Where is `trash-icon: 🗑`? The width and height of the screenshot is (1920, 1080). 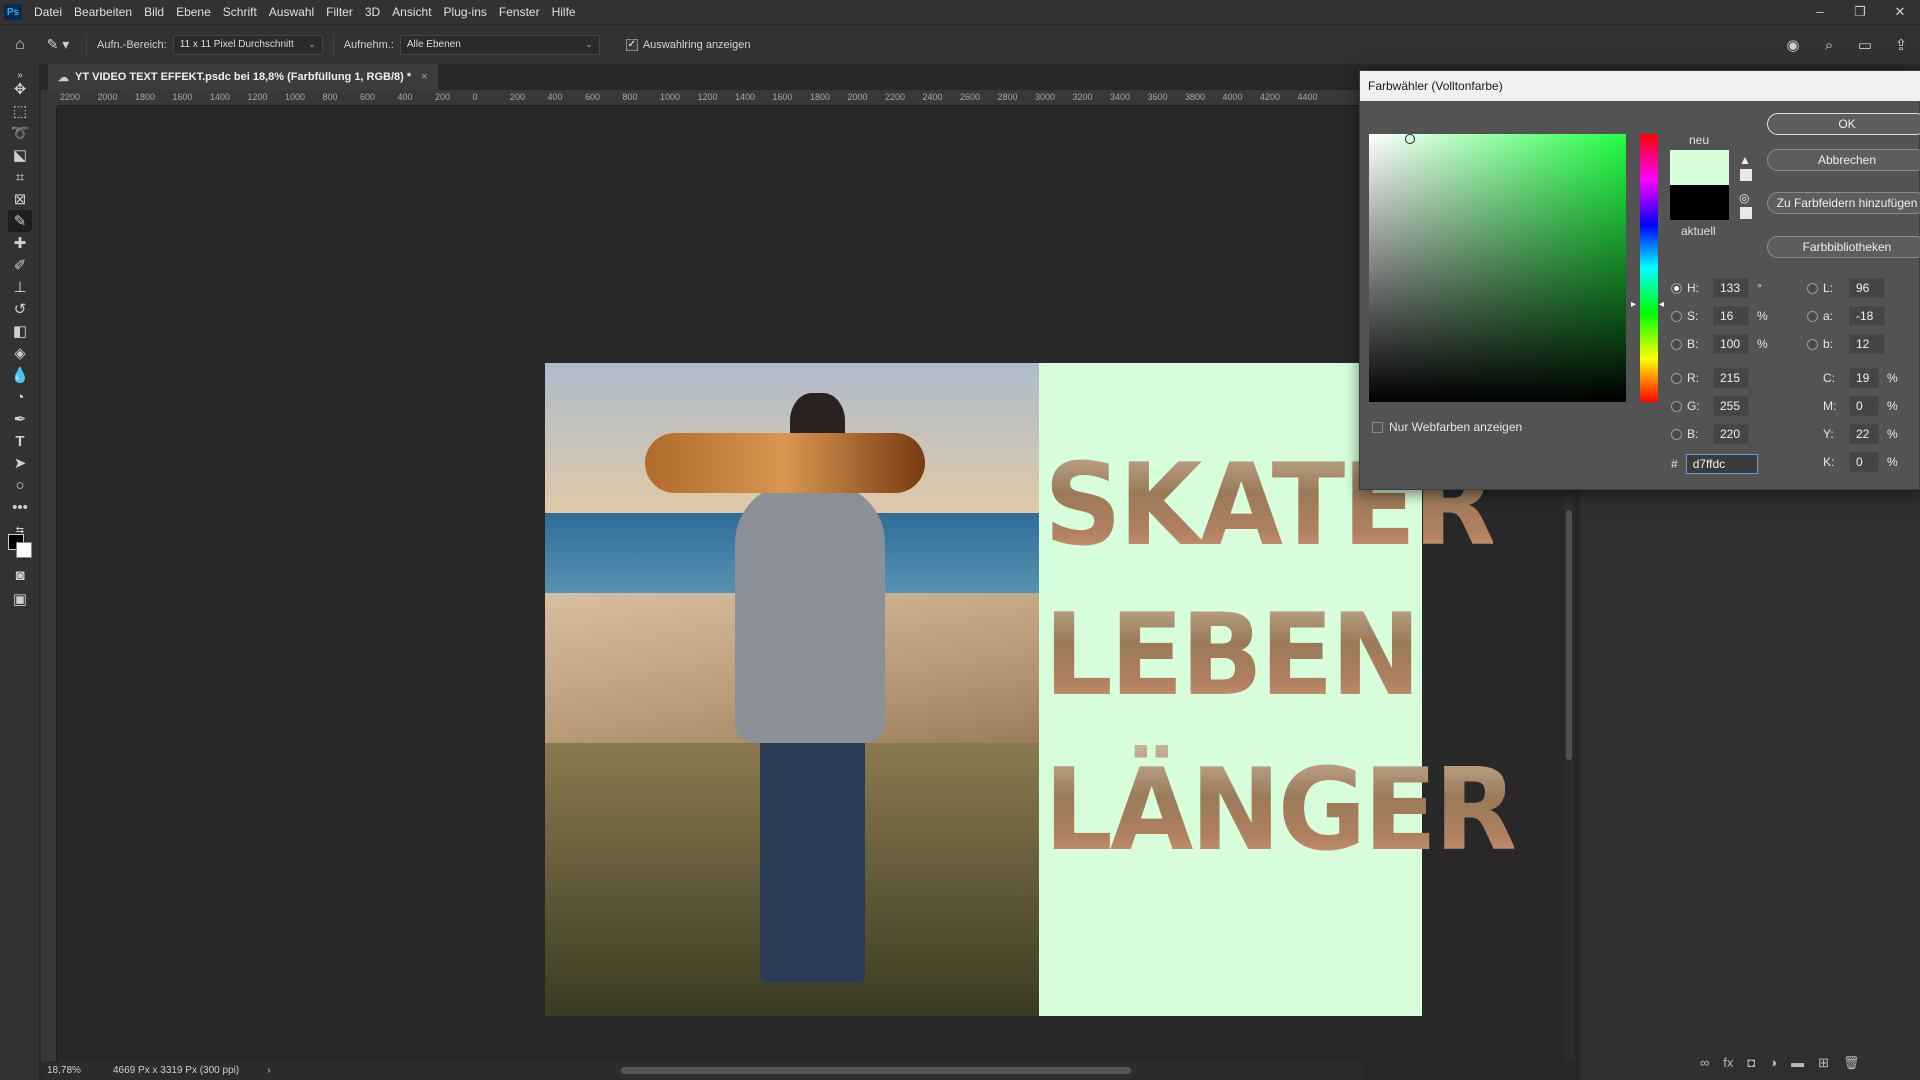 trash-icon: 🗑 is located at coordinates (1851, 1063).